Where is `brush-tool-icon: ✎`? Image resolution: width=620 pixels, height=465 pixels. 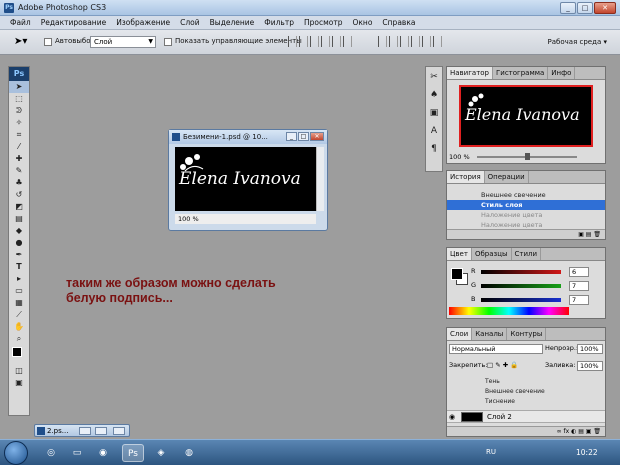 brush-tool-icon: ✎ is located at coordinates (19, 171).